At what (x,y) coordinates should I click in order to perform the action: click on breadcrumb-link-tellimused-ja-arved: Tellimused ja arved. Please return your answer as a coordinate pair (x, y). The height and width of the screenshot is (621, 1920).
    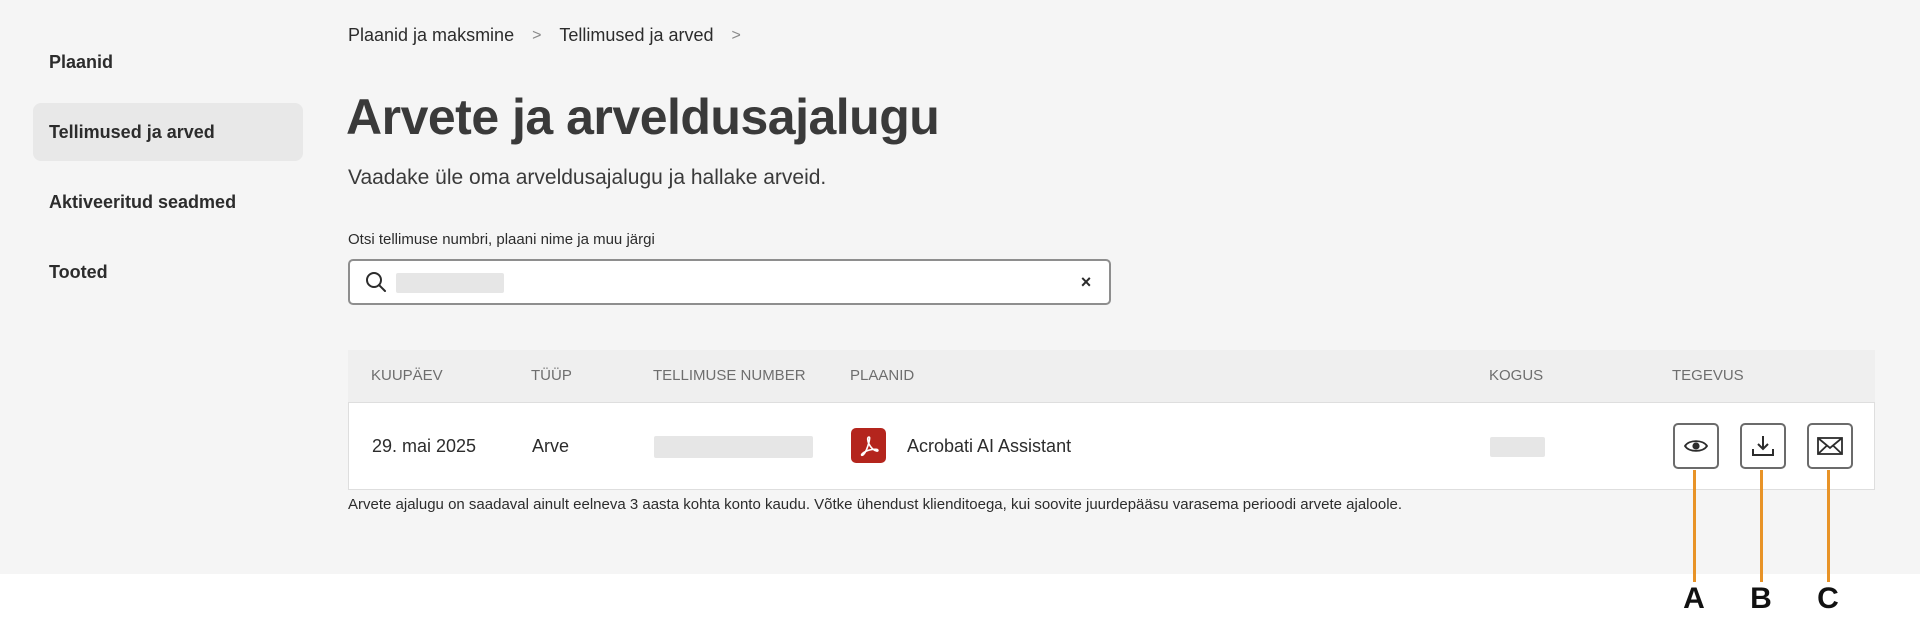
    Looking at the image, I should click on (636, 35).